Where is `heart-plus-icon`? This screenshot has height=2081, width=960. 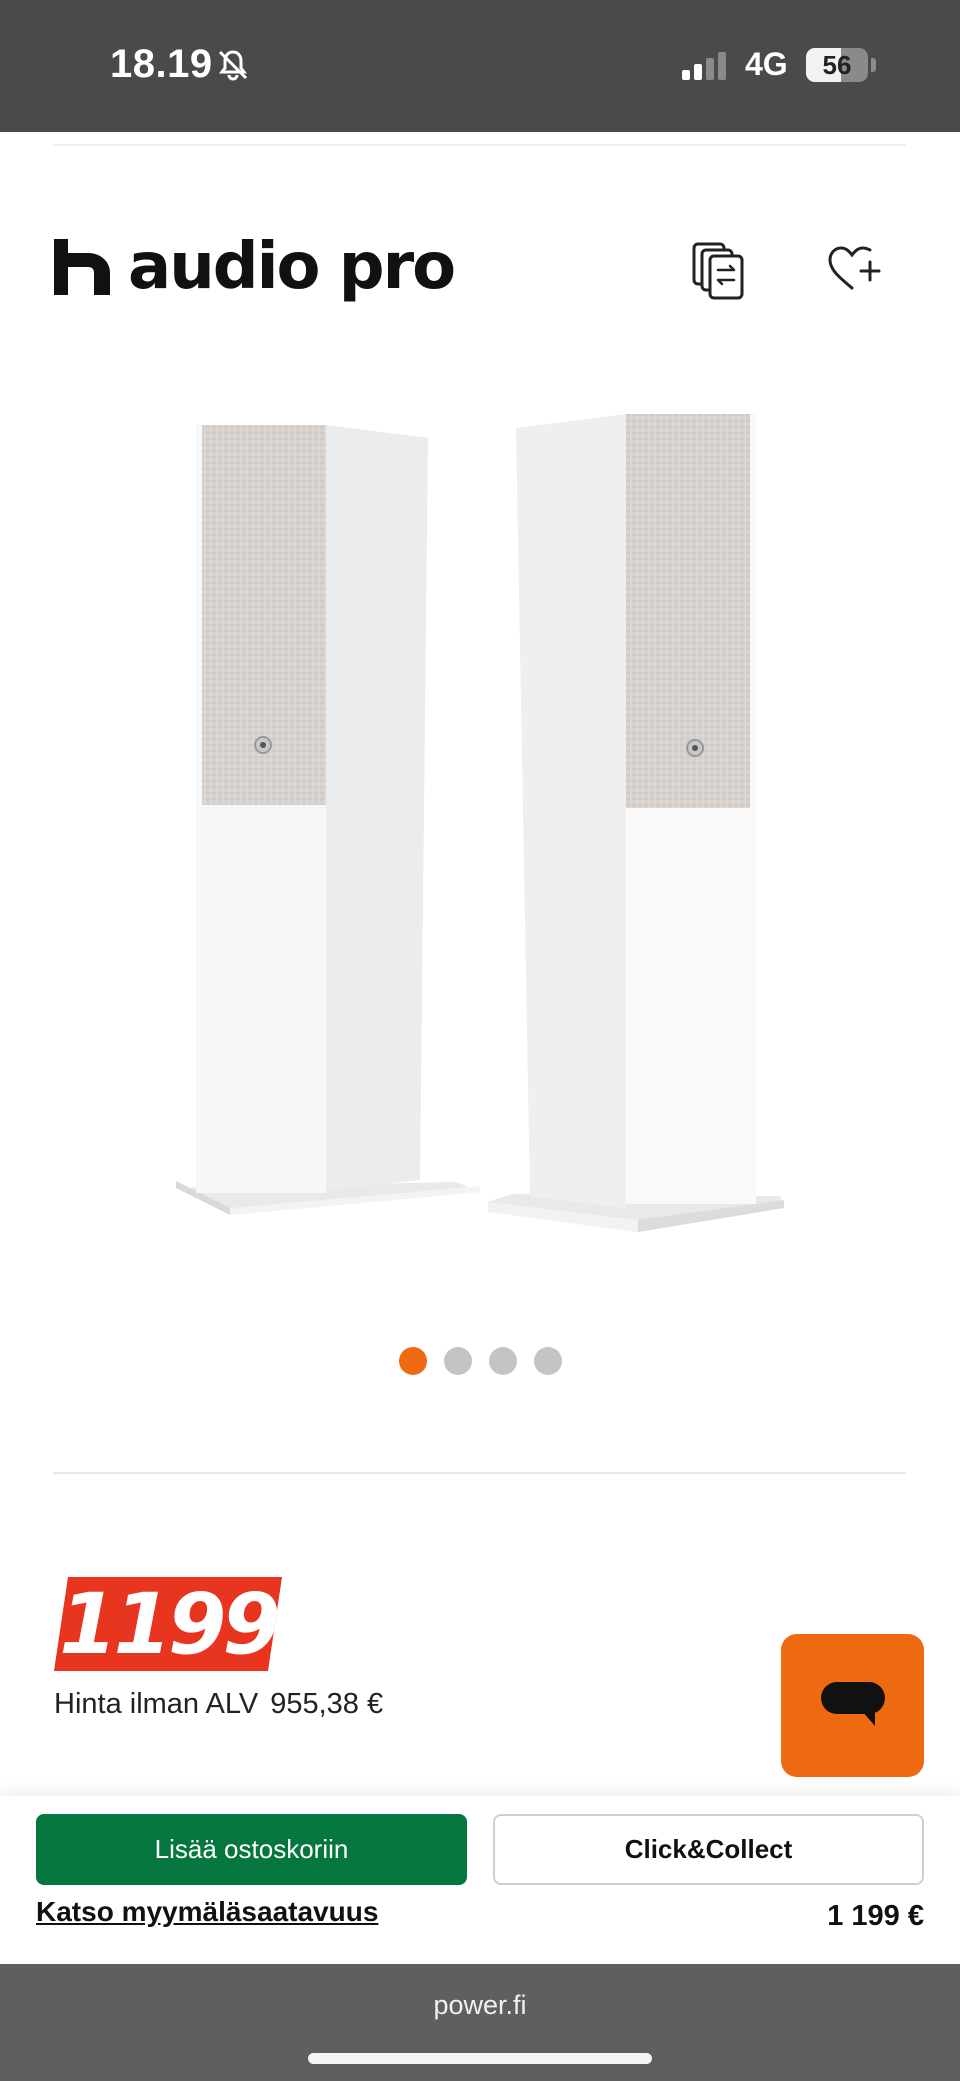 heart-plus-icon is located at coordinates (854, 268).